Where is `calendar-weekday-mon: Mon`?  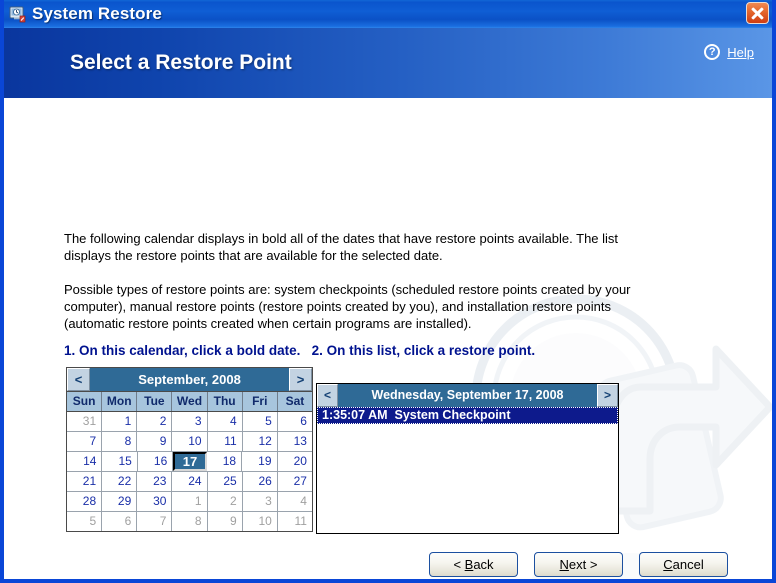
calendar-weekday-mon: Mon is located at coordinates (120, 401).